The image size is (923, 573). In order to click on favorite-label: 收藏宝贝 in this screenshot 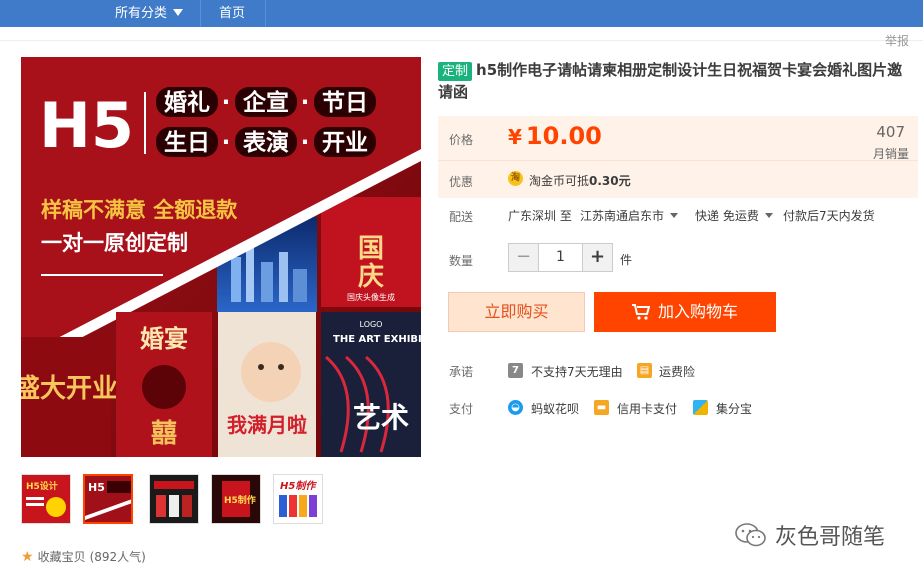, I will do `click(61, 557)`.